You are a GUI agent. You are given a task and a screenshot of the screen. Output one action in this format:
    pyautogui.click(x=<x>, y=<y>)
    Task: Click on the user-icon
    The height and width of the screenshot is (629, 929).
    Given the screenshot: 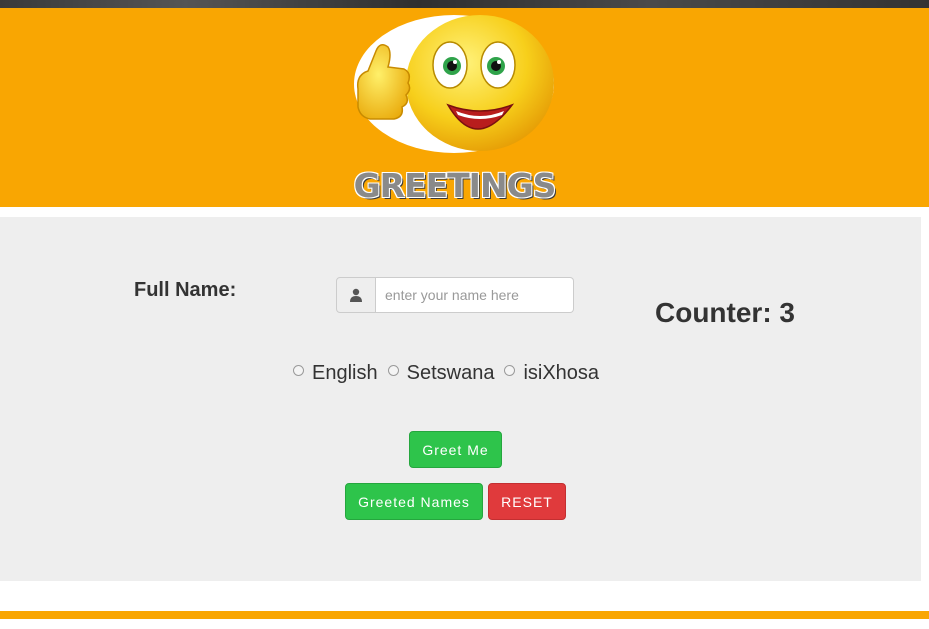 What is the action you would take?
    pyautogui.click(x=356, y=295)
    